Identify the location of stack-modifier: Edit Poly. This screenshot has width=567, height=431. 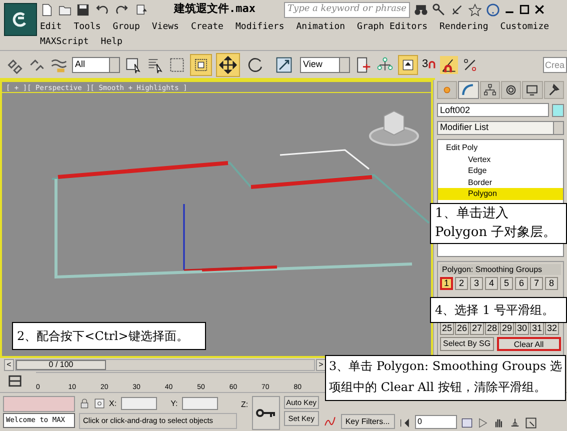
(500, 148).